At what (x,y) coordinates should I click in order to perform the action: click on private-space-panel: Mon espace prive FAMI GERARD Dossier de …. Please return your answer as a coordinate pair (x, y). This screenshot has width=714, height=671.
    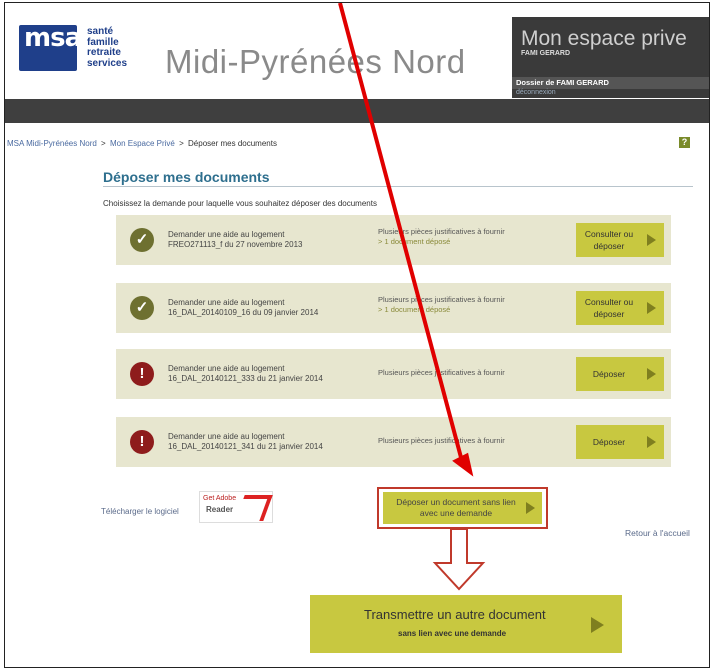
    Looking at the image, I should click on (610, 57).